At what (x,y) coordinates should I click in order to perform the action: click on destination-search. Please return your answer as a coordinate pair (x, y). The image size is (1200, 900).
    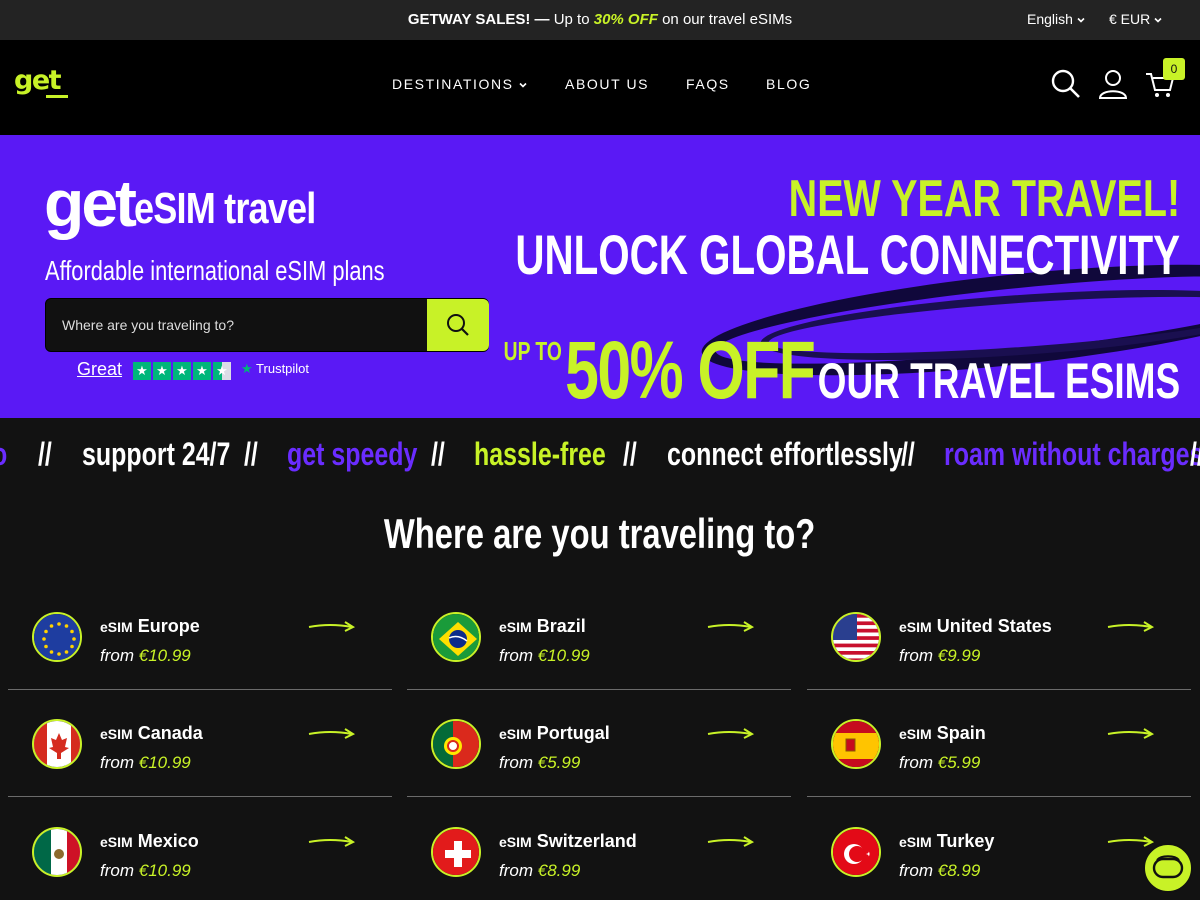
    Looking at the image, I should click on (267, 325).